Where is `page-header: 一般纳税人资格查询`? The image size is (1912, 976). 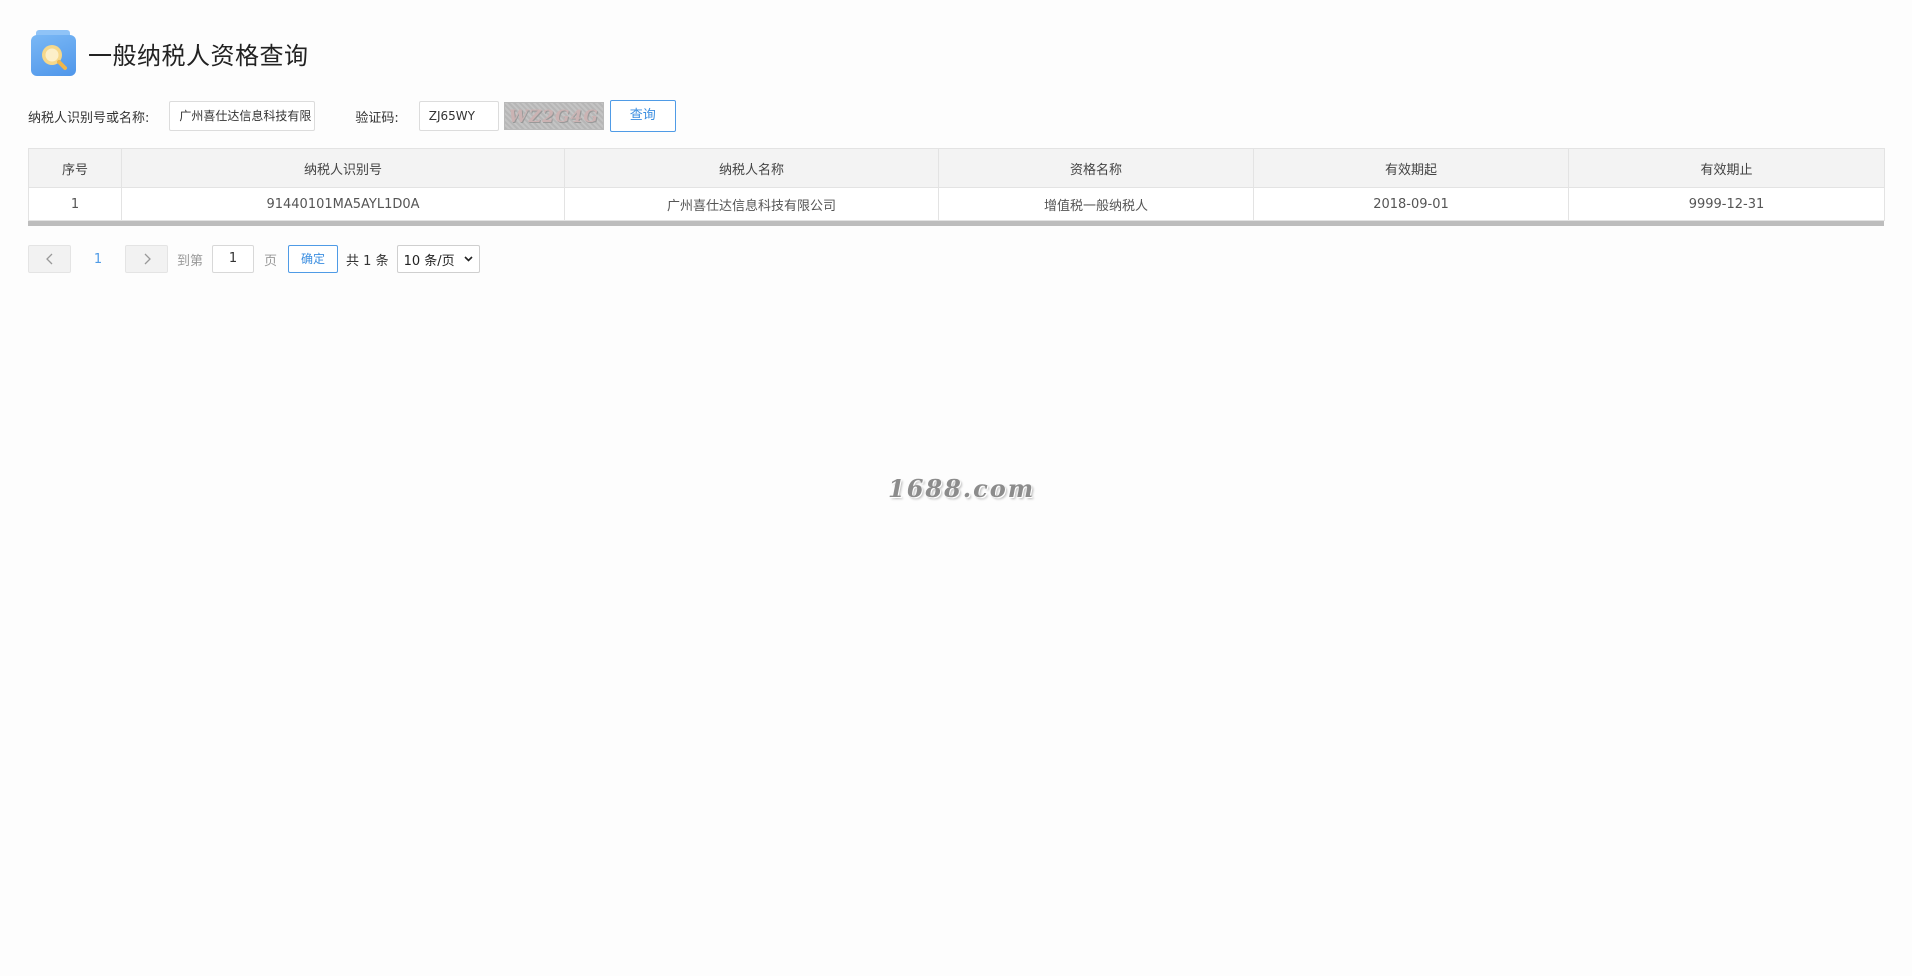 page-header: 一般纳税人资格查询 is located at coordinates (170, 53).